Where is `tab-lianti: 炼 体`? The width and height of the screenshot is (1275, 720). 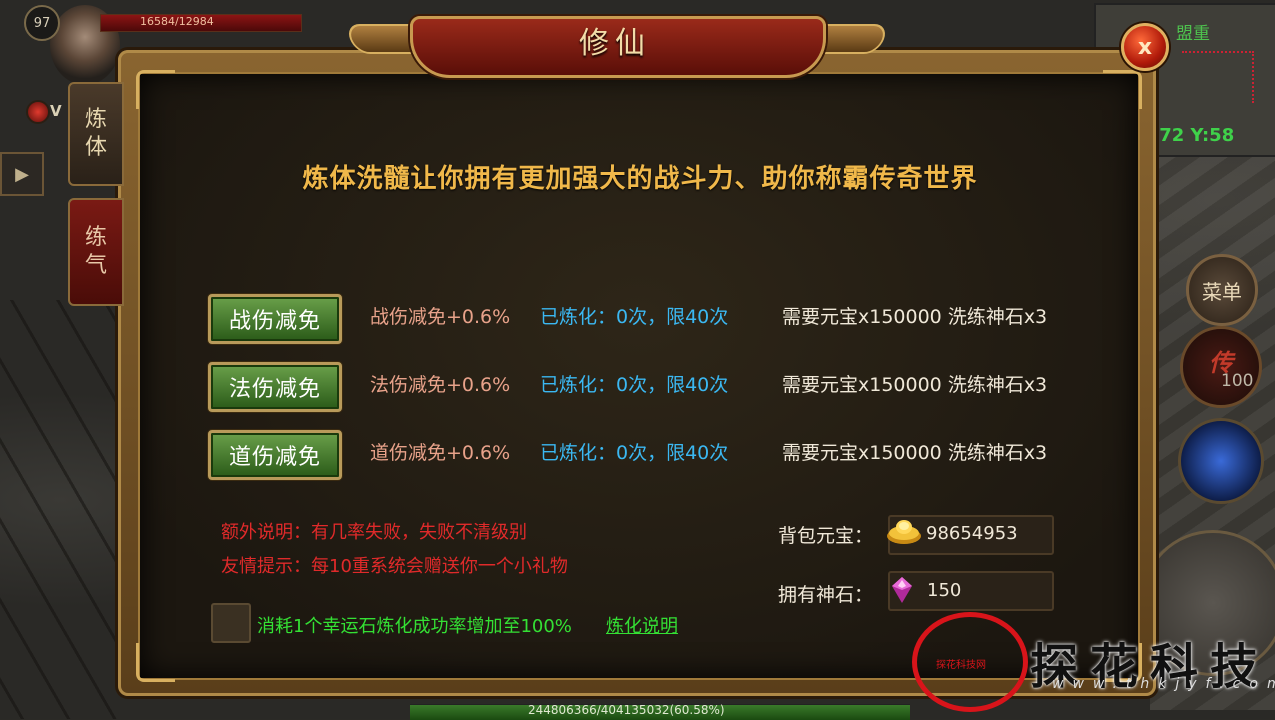 tab-lianti: 炼 体 is located at coordinates (96, 134).